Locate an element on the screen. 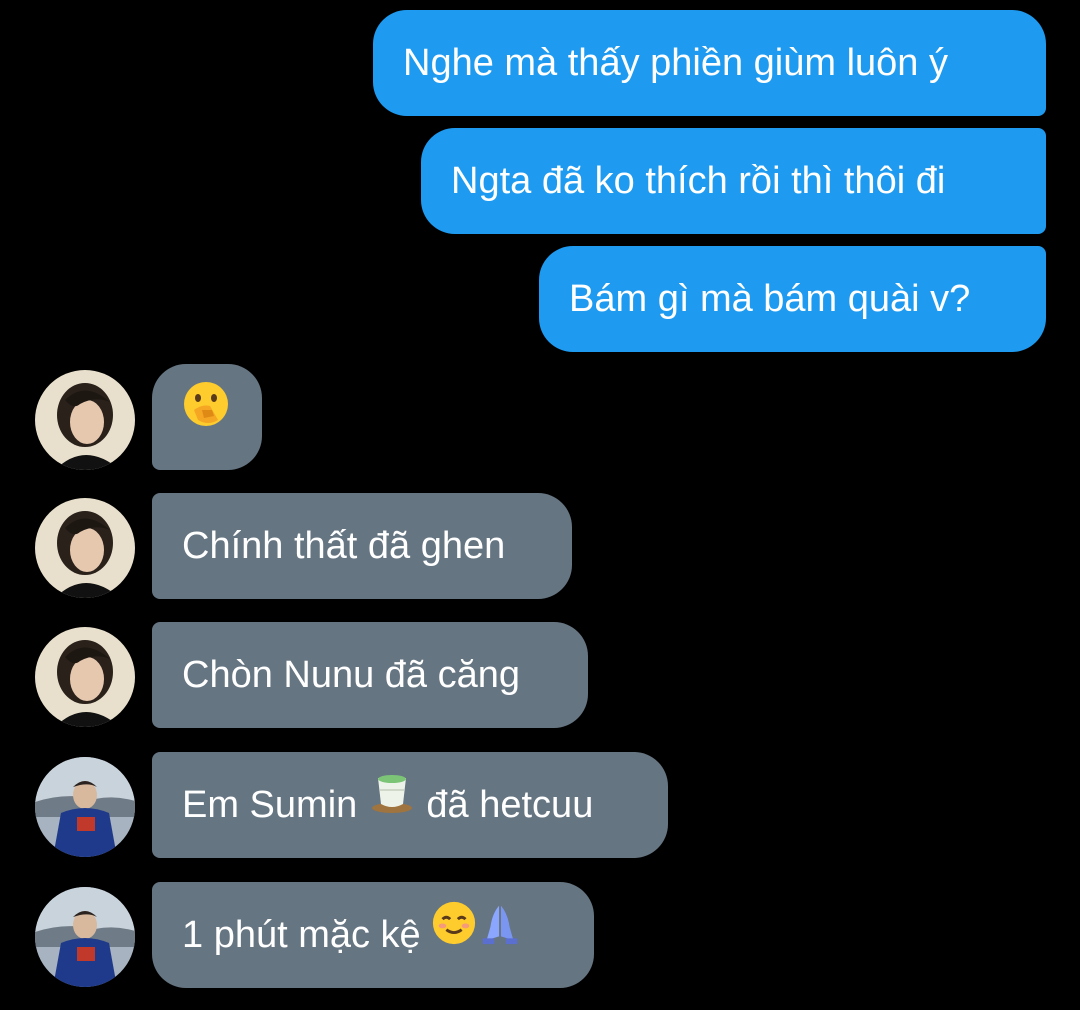  relieved-face-icon is located at coordinates (454, 934).